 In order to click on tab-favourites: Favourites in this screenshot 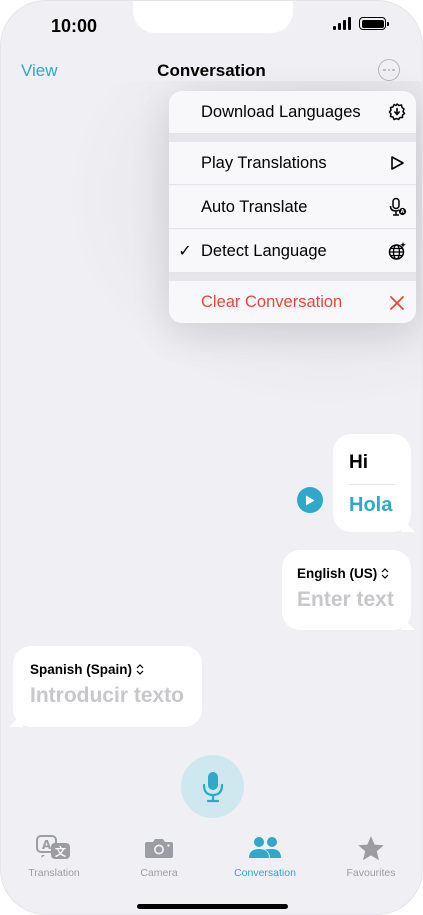, I will do `click(371, 855)`.